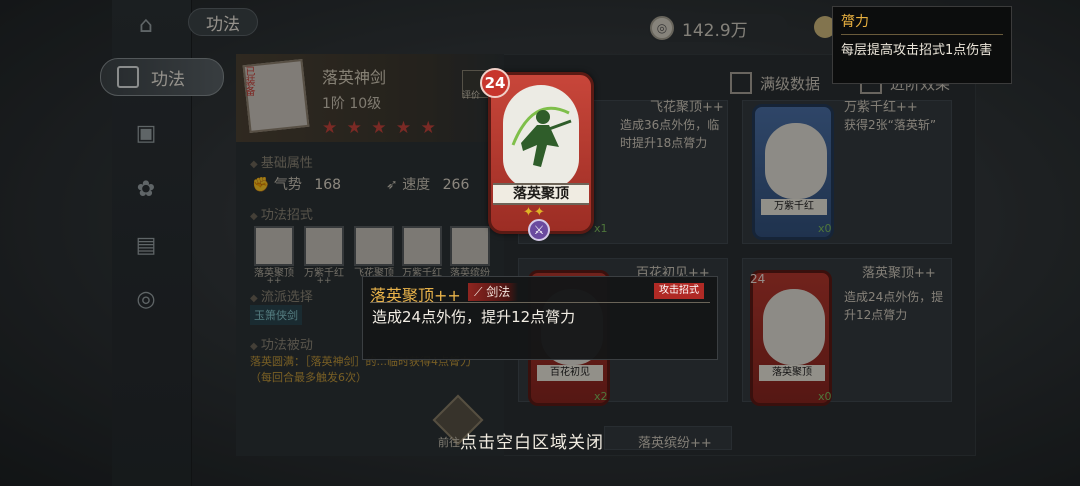 The image size is (1080, 486). What do you see at coordinates (474, 317) in the screenshot?
I see `tooltip-desc: 造成24点外伤，提升12点膂力` at bounding box center [474, 317].